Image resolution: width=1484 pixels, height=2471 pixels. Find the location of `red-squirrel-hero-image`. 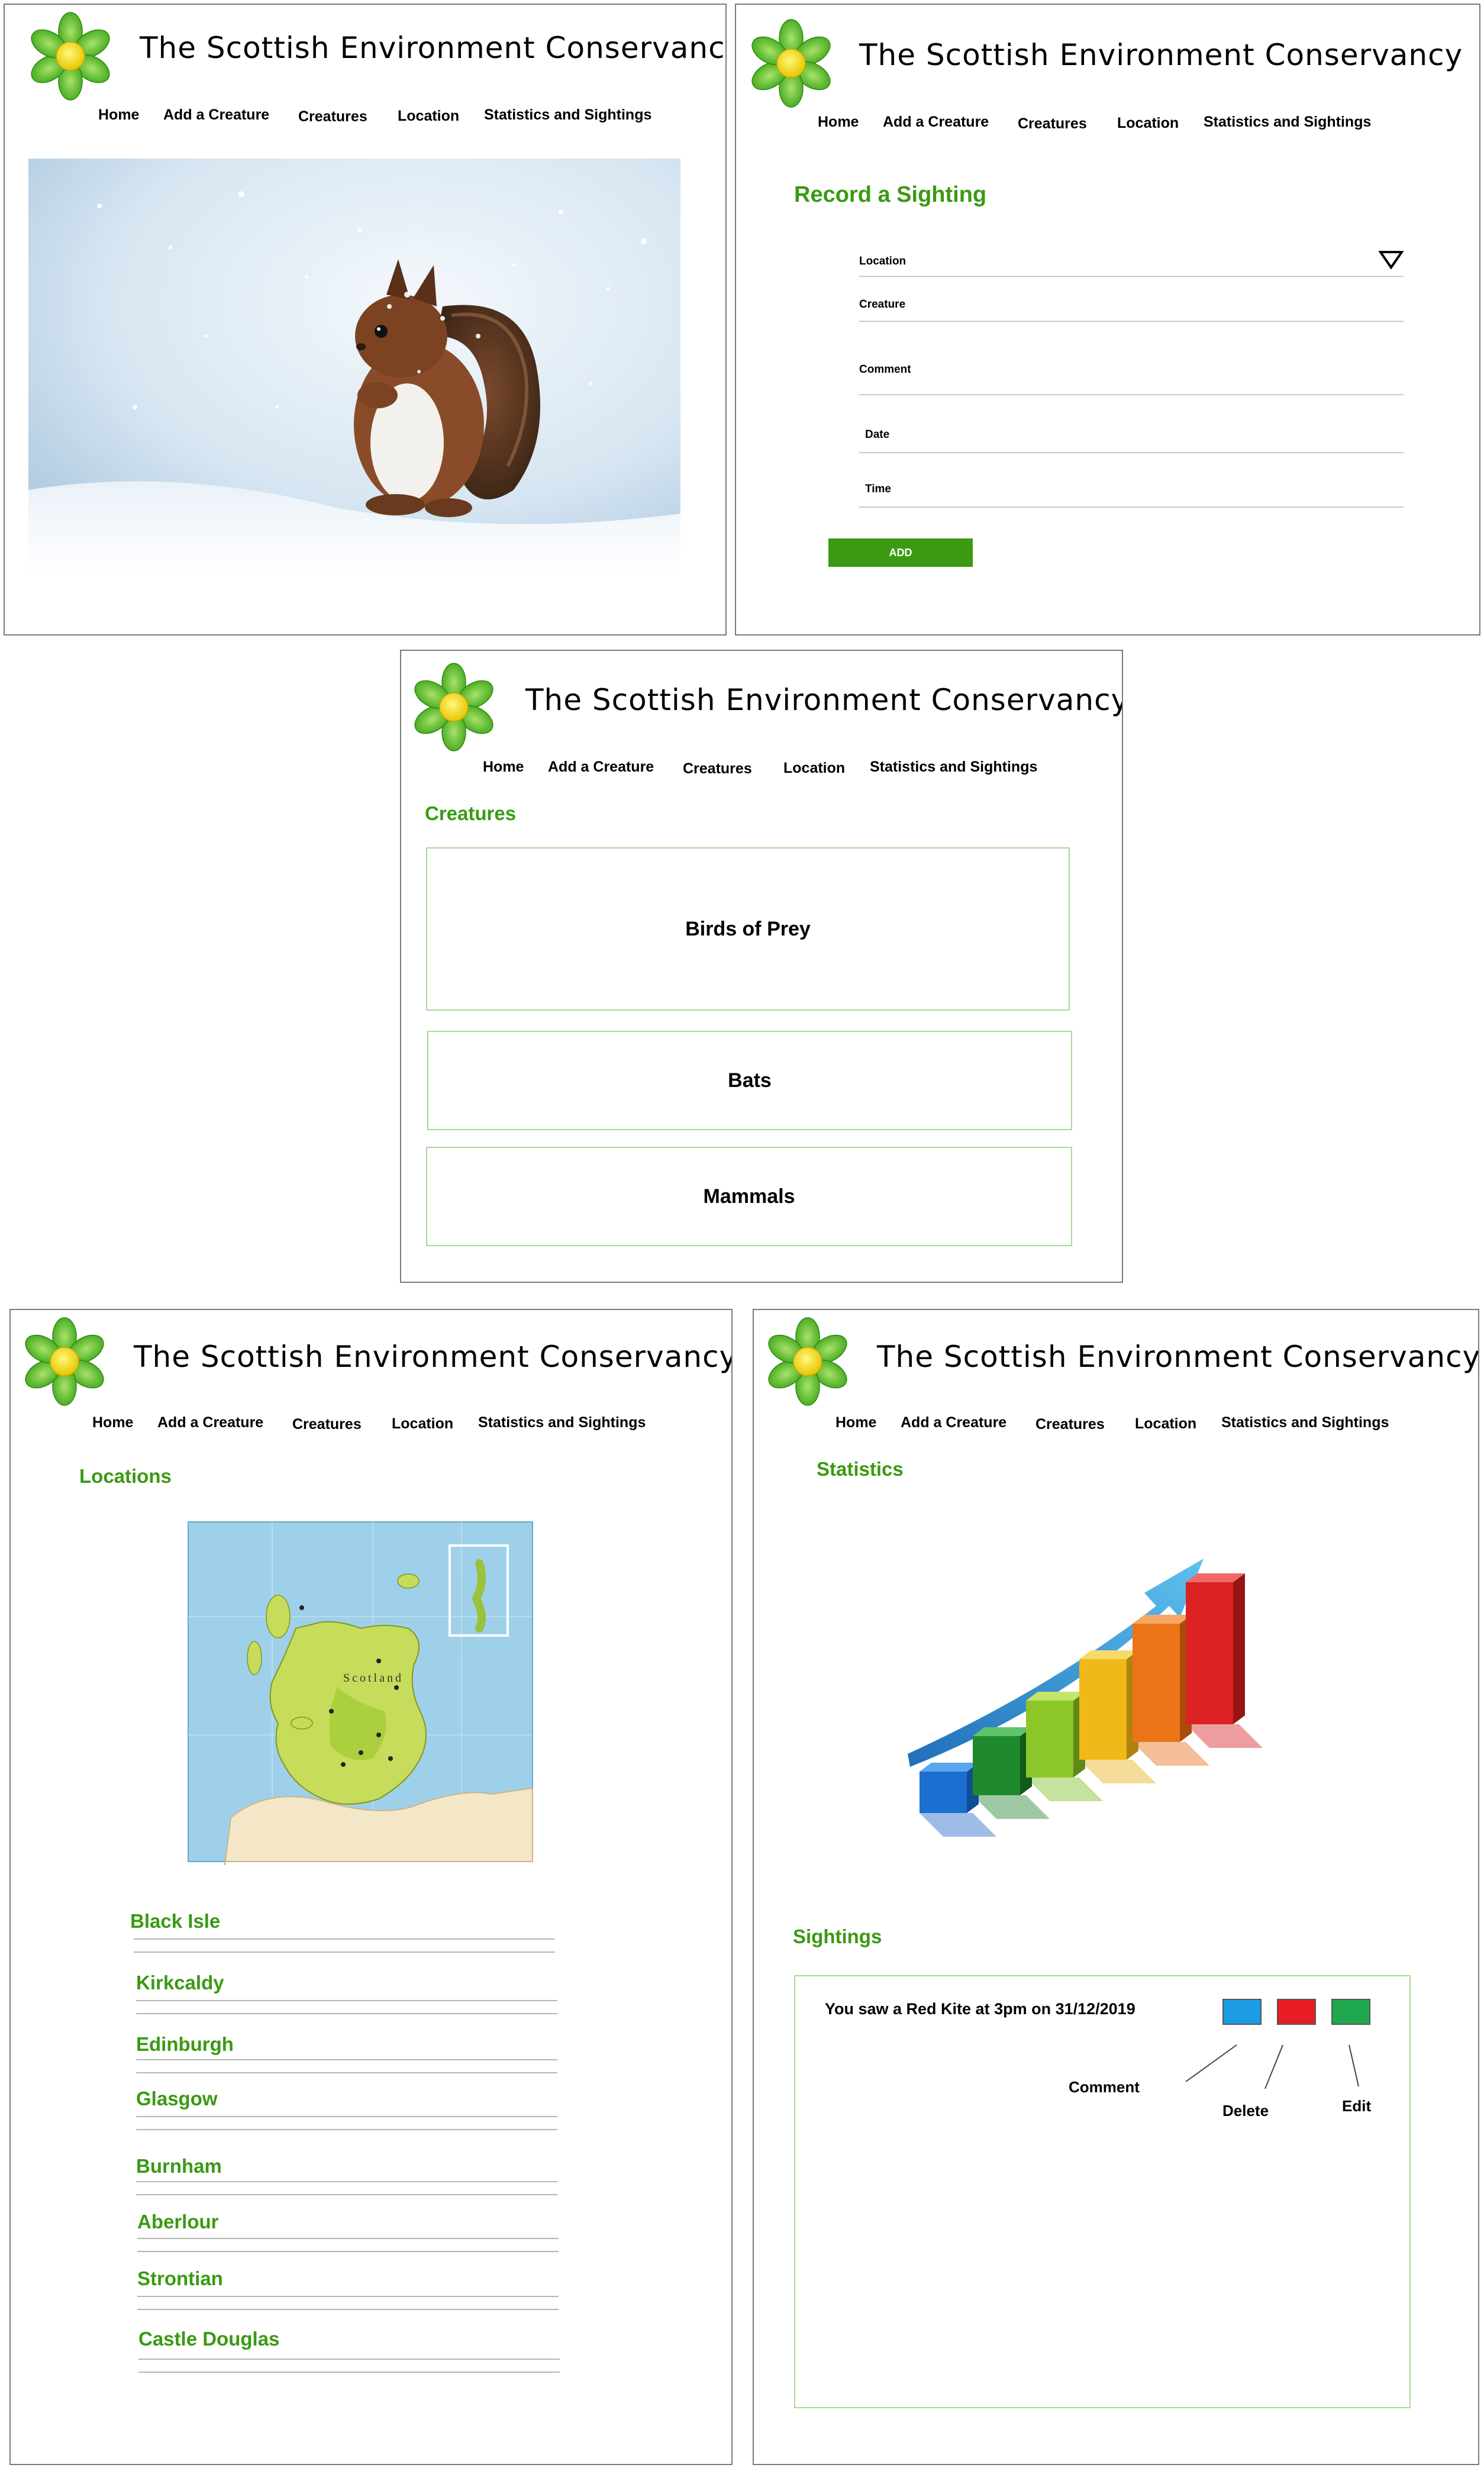

red-squirrel-hero-image is located at coordinates (354, 367).